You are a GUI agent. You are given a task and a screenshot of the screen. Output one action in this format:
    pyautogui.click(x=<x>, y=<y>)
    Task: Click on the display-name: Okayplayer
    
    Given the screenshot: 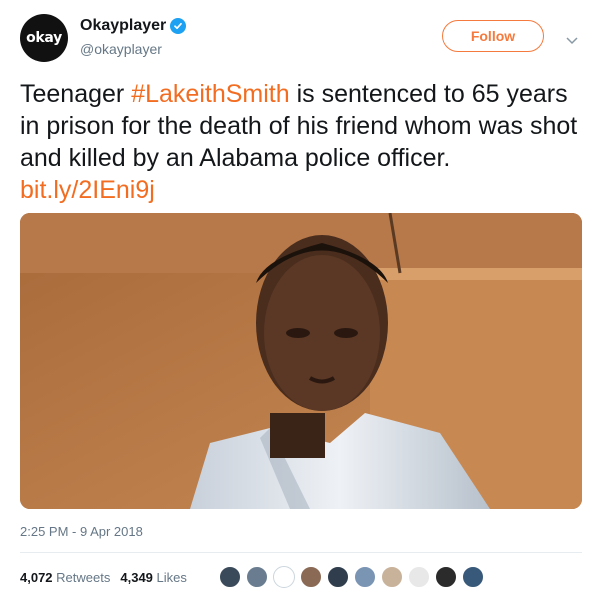 What is the action you would take?
    pyautogui.click(x=123, y=26)
    